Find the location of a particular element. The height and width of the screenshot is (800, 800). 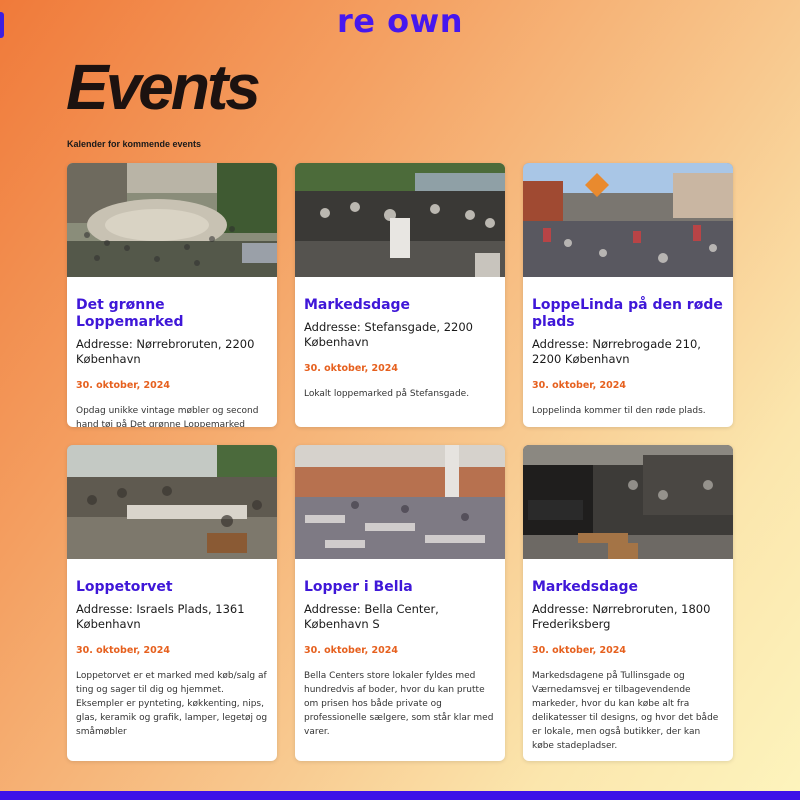

page-title: Events is located at coordinates (163, 87).